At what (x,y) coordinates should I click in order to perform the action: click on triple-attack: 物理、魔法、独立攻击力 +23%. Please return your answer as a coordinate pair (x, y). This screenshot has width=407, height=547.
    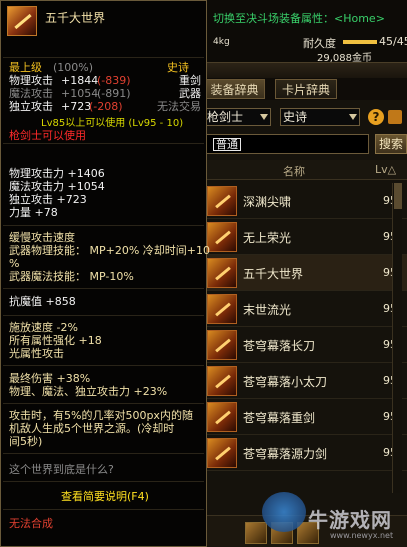
    Looking at the image, I should click on (88, 391).